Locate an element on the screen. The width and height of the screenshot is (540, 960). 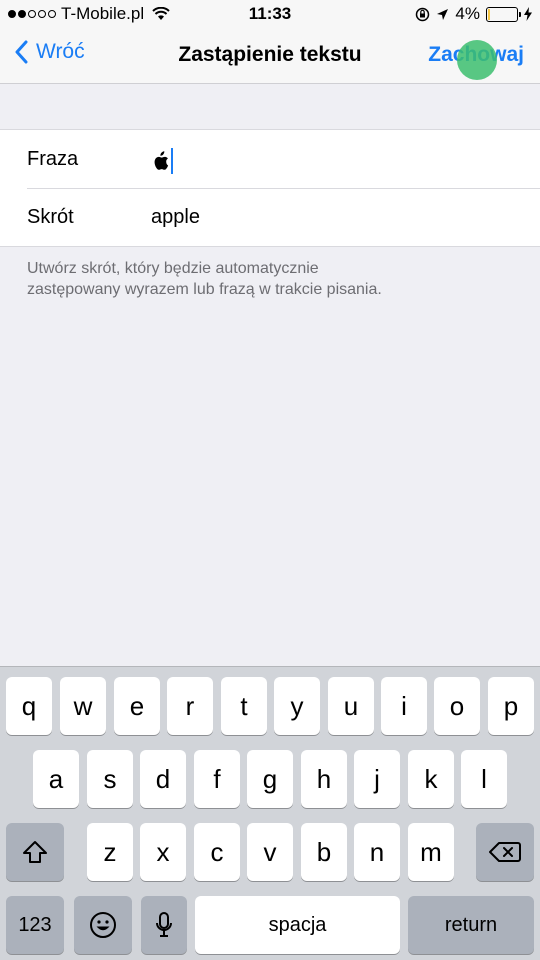
backspace-icon is located at coordinates (505, 852).